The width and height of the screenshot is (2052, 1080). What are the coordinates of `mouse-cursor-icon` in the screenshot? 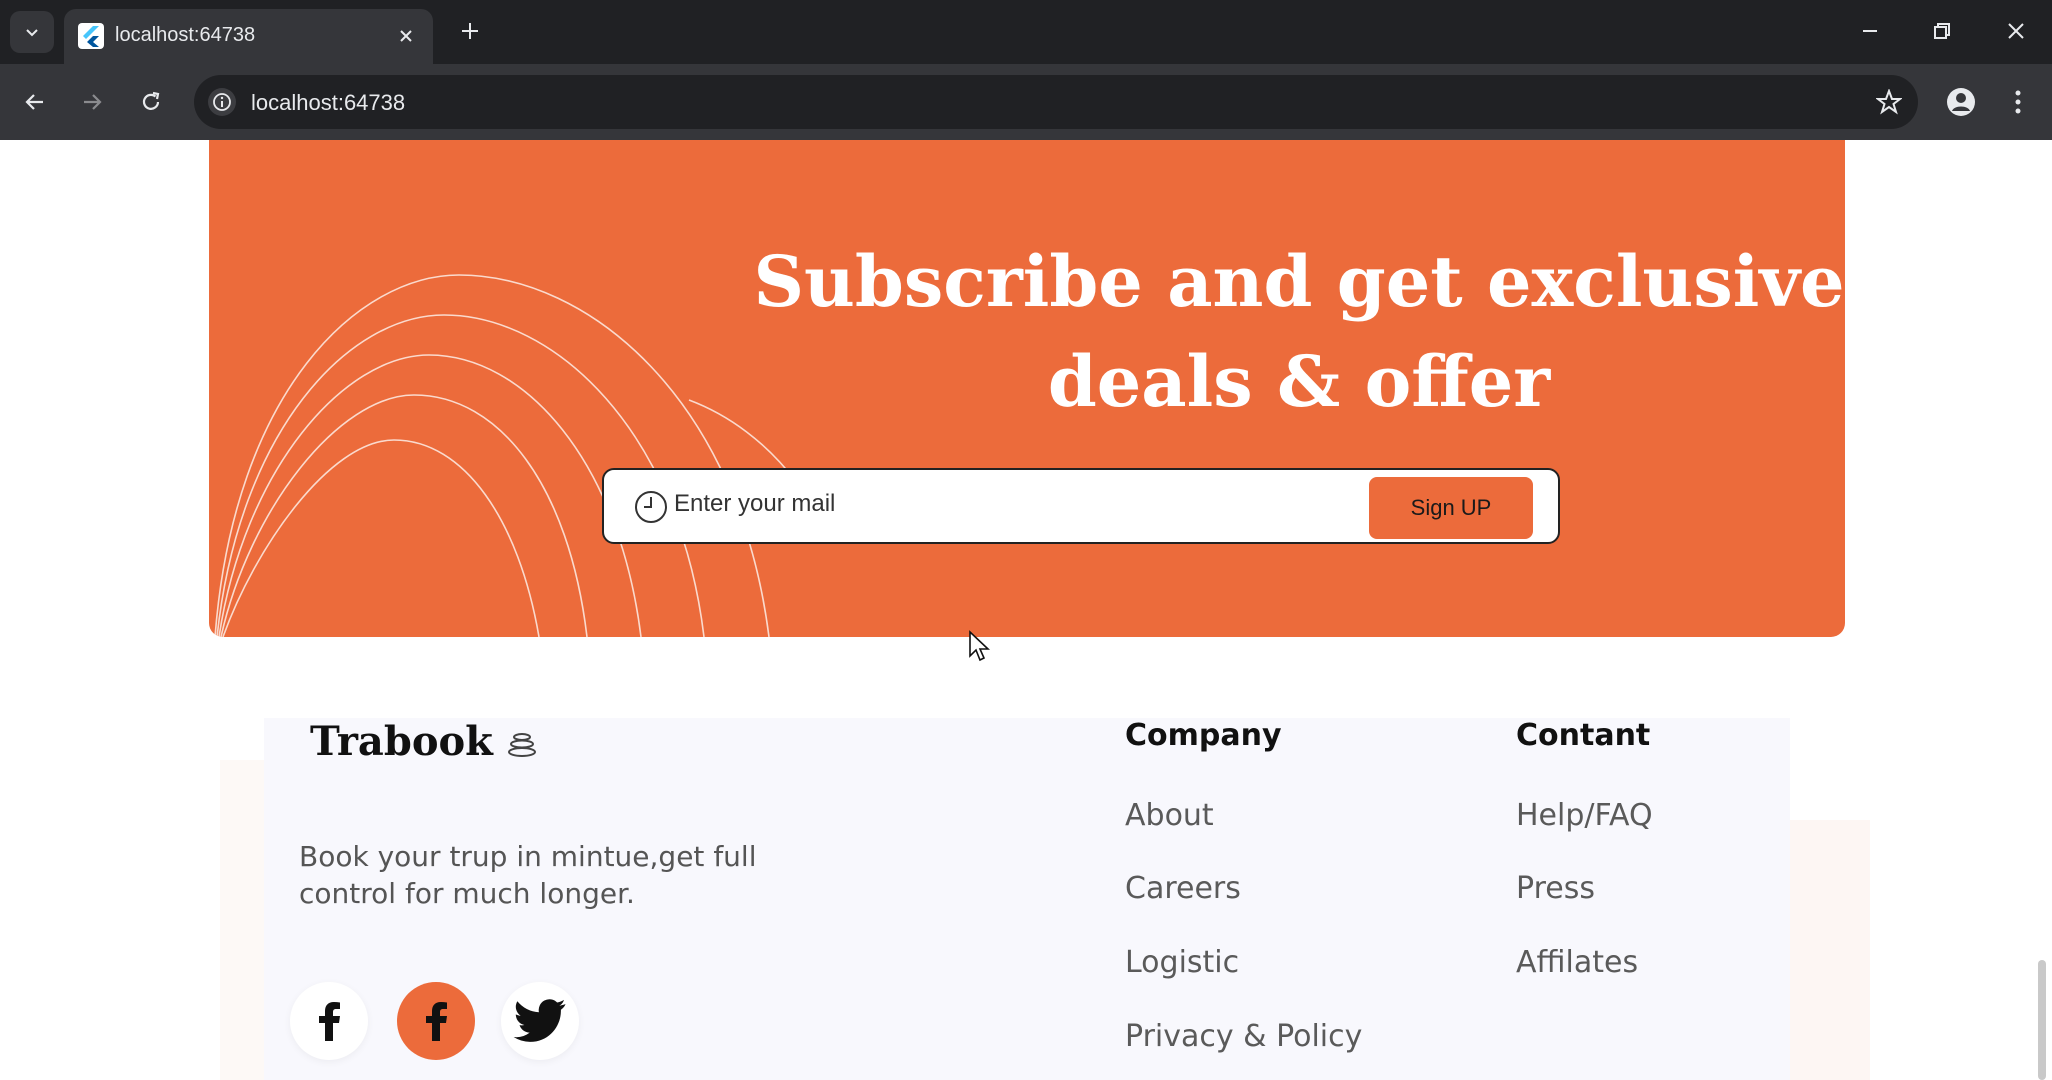 It's located at (980, 646).